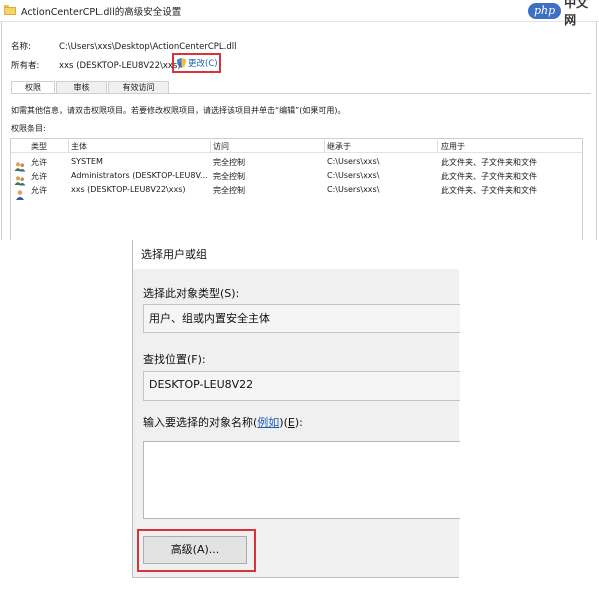  I want to click on owner-row: 所有者: xxs (DESKTOP-LEU8V22\xxs), so click(96, 65).